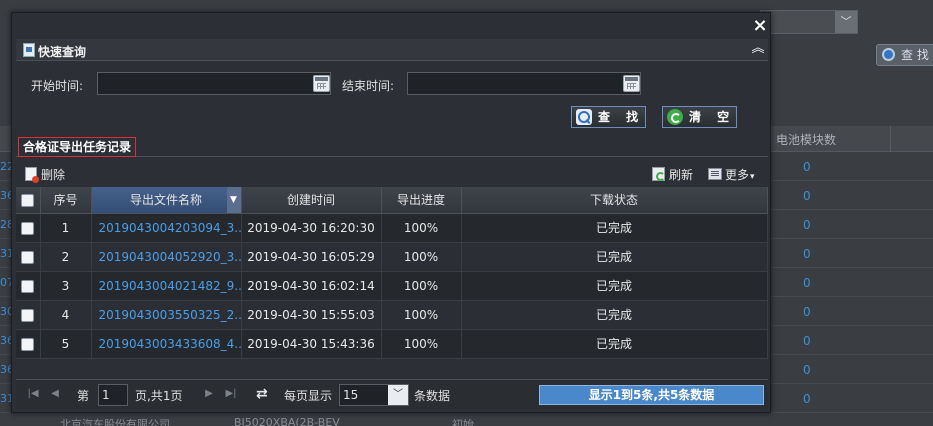 This screenshot has width=933, height=426. What do you see at coordinates (311, 200) in the screenshot?
I see `column-header-created: 创建时间` at bounding box center [311, 200].